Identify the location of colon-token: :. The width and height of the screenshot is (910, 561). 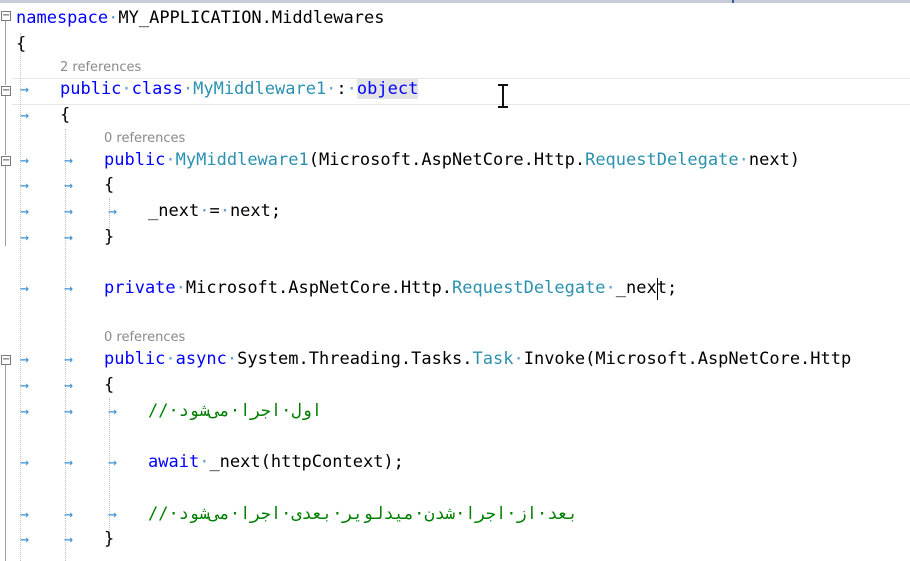
(341, 89).